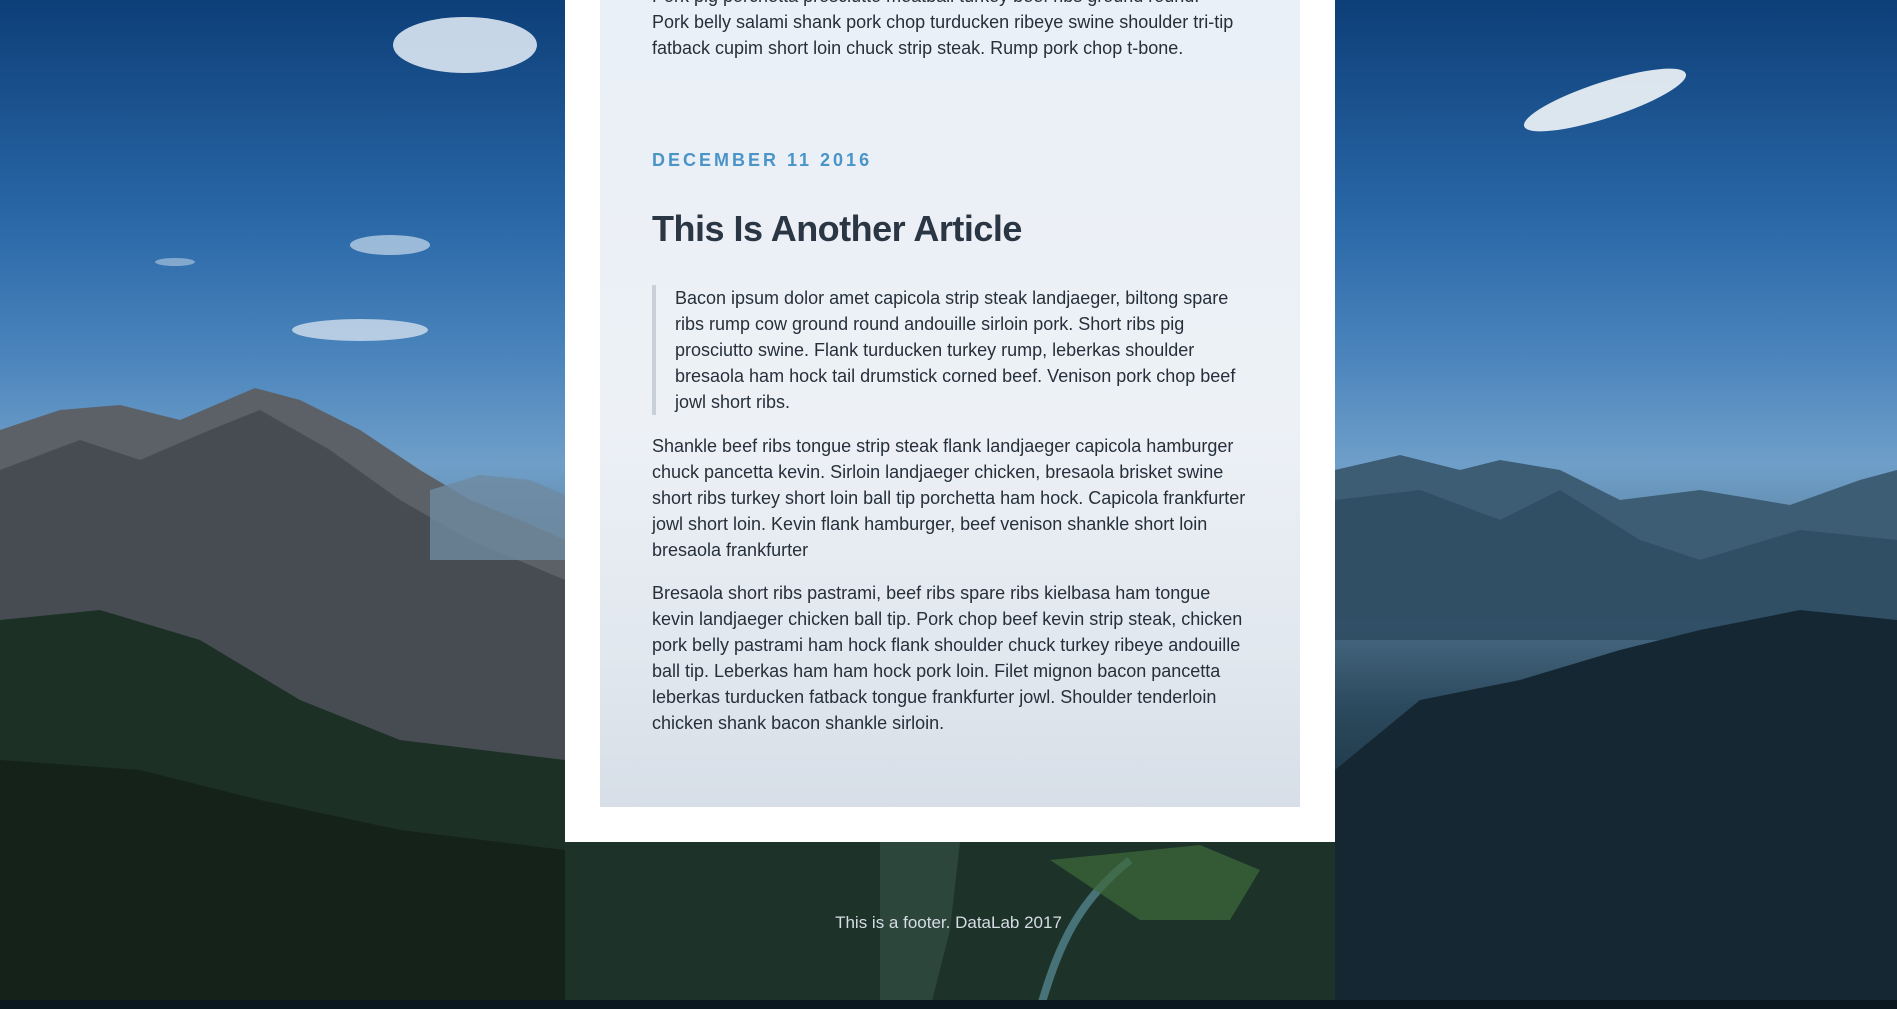  What do you see at coordinates (762, 160) in the screenshot?
I see `article-date: DECEMBER 11 2016` at bounding box center [762, 160].